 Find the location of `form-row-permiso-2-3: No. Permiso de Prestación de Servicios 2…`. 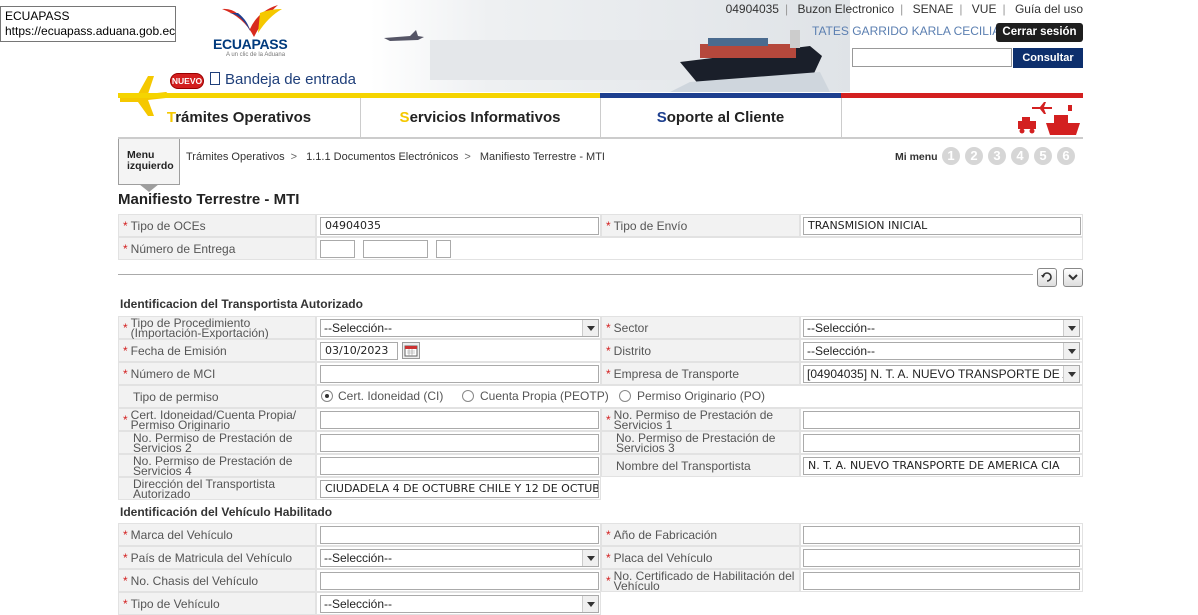

form-row-permiso-2-3: No. Permiso de Prestación de Servicios 2… is located at coordinates (600, 442).